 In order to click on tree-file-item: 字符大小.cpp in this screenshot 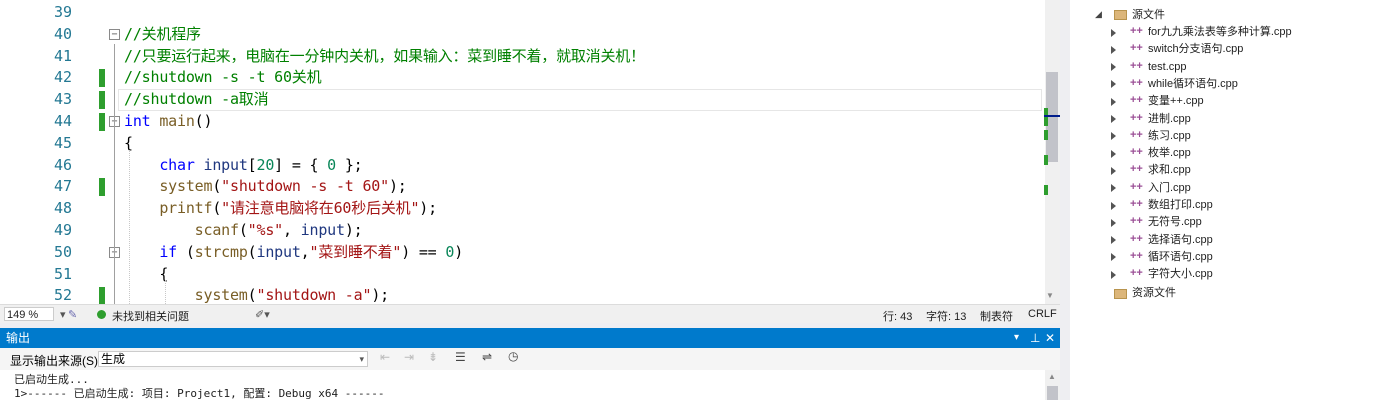, I will do `click(1180, 274)`.